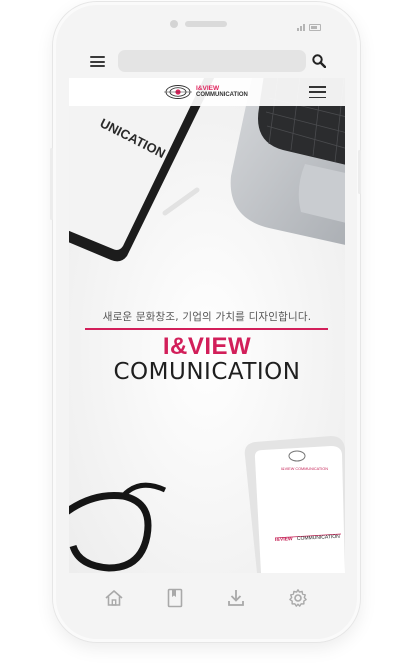 This screenshot has height=663, width=401. Describe the element at coordinates (207, 317) in the screenshot. I see `hero-tagline: 새로운 문화창조, 기업의 가치를 디자인합니다.` at that location.